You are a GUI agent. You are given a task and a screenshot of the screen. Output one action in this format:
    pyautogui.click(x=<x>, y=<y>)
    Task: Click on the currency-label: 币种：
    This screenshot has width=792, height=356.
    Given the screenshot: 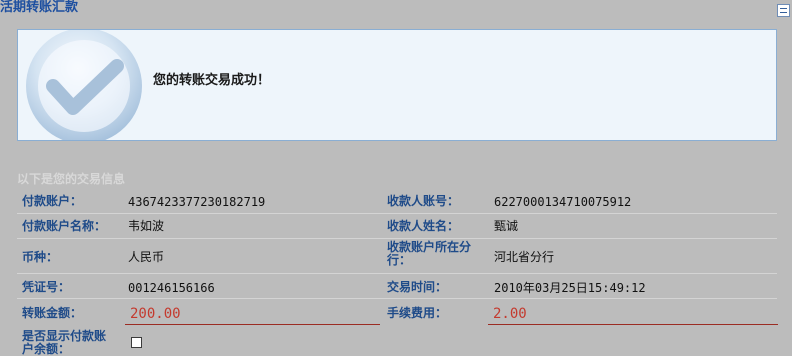 What is the action you would take?
    pyautogui.click(x=40, y=257)
    